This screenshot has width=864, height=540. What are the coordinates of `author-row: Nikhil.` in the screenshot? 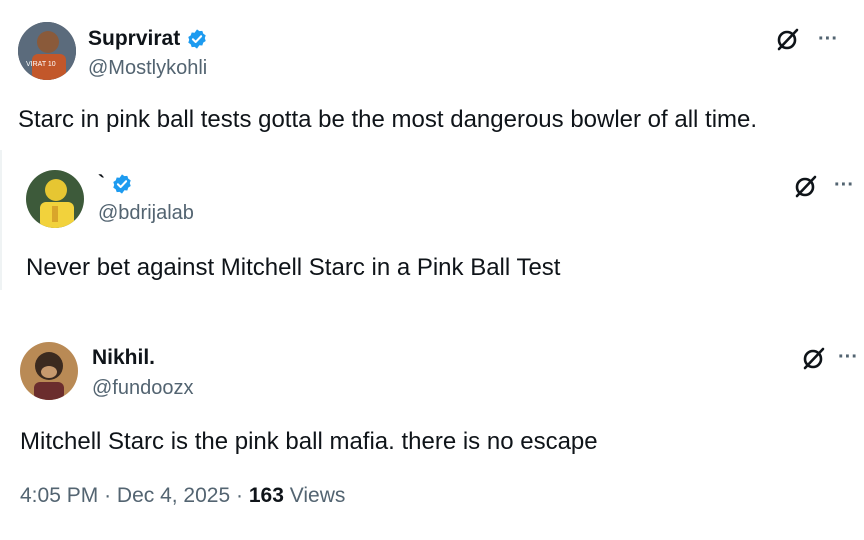 It's located at (123, 358).